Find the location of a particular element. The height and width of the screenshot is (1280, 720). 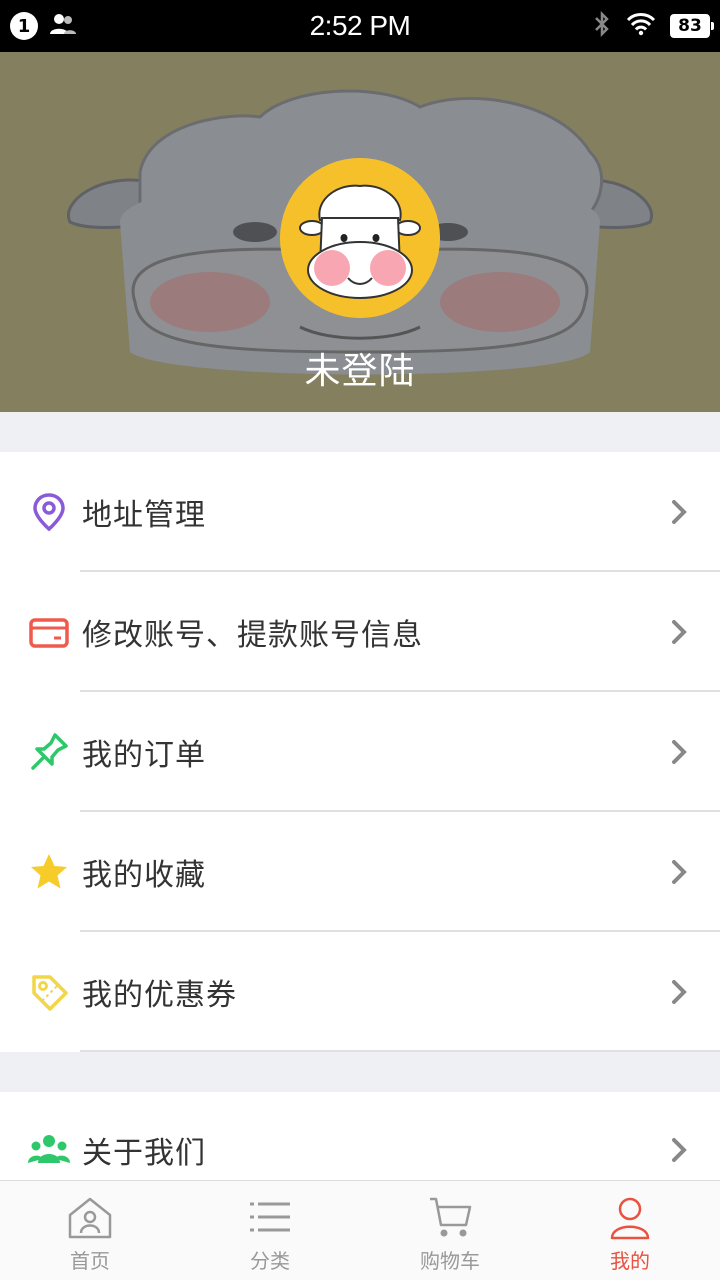

menu-item-label: 我的收藏 is located at coordinates (144, 875).